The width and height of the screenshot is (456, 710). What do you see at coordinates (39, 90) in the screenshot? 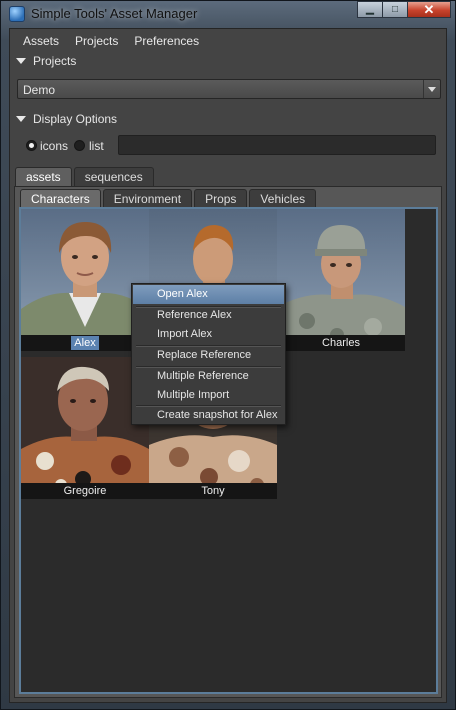
I see `project-dropdown-value: Demo` at bounding box center [39, 90].